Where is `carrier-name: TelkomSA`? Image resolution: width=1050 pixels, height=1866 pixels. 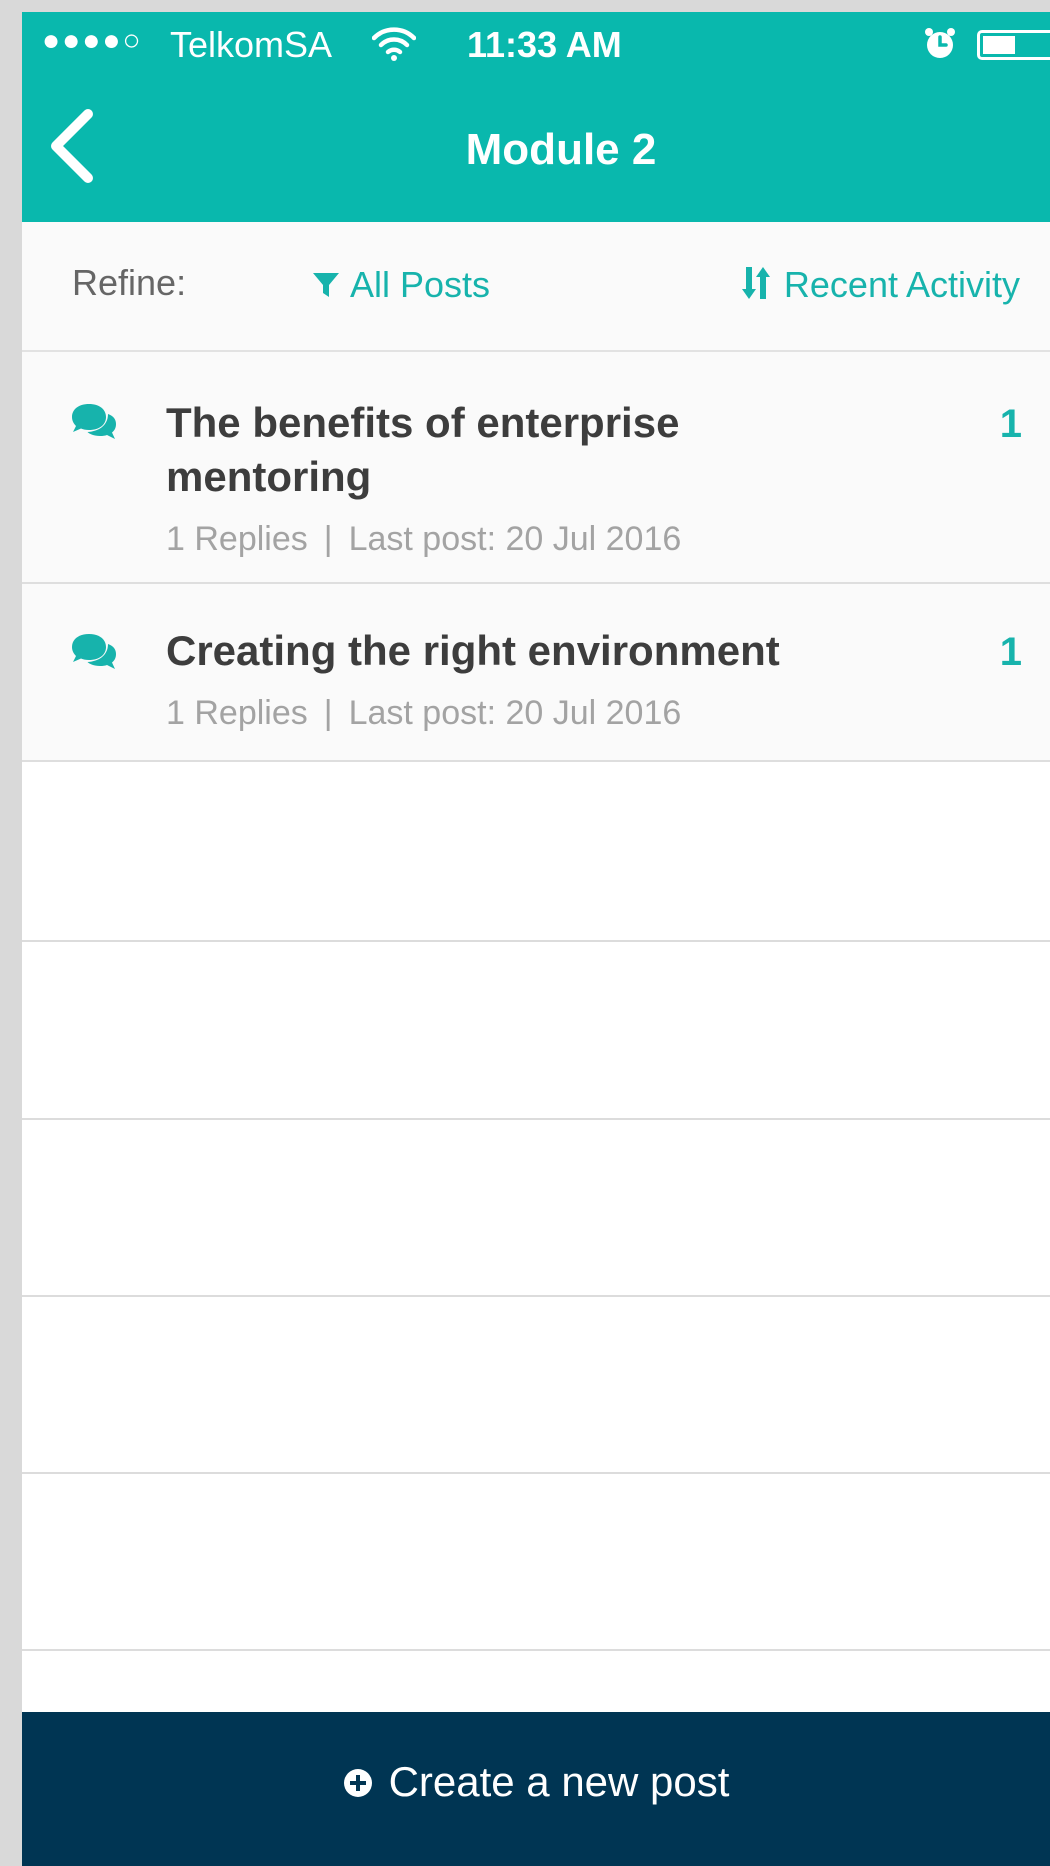
carrier-name: TelkomSA is located at coordinates (251, 44).